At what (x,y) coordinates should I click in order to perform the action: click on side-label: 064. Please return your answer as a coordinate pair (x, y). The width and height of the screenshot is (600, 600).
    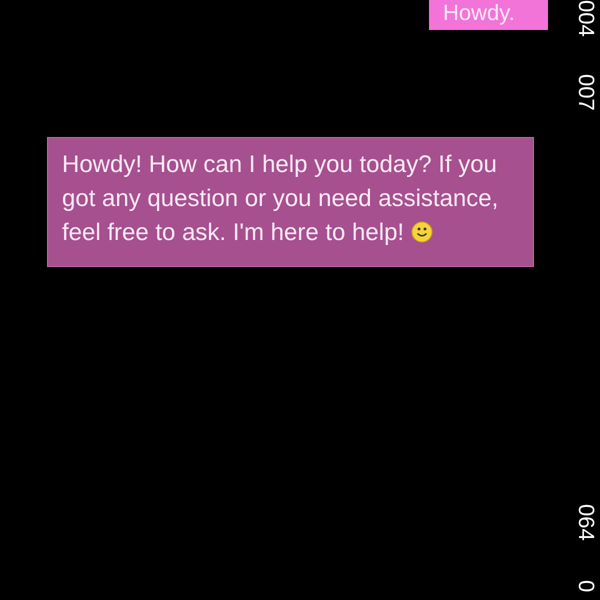
    Looking at the image, I should click on (586, 522).